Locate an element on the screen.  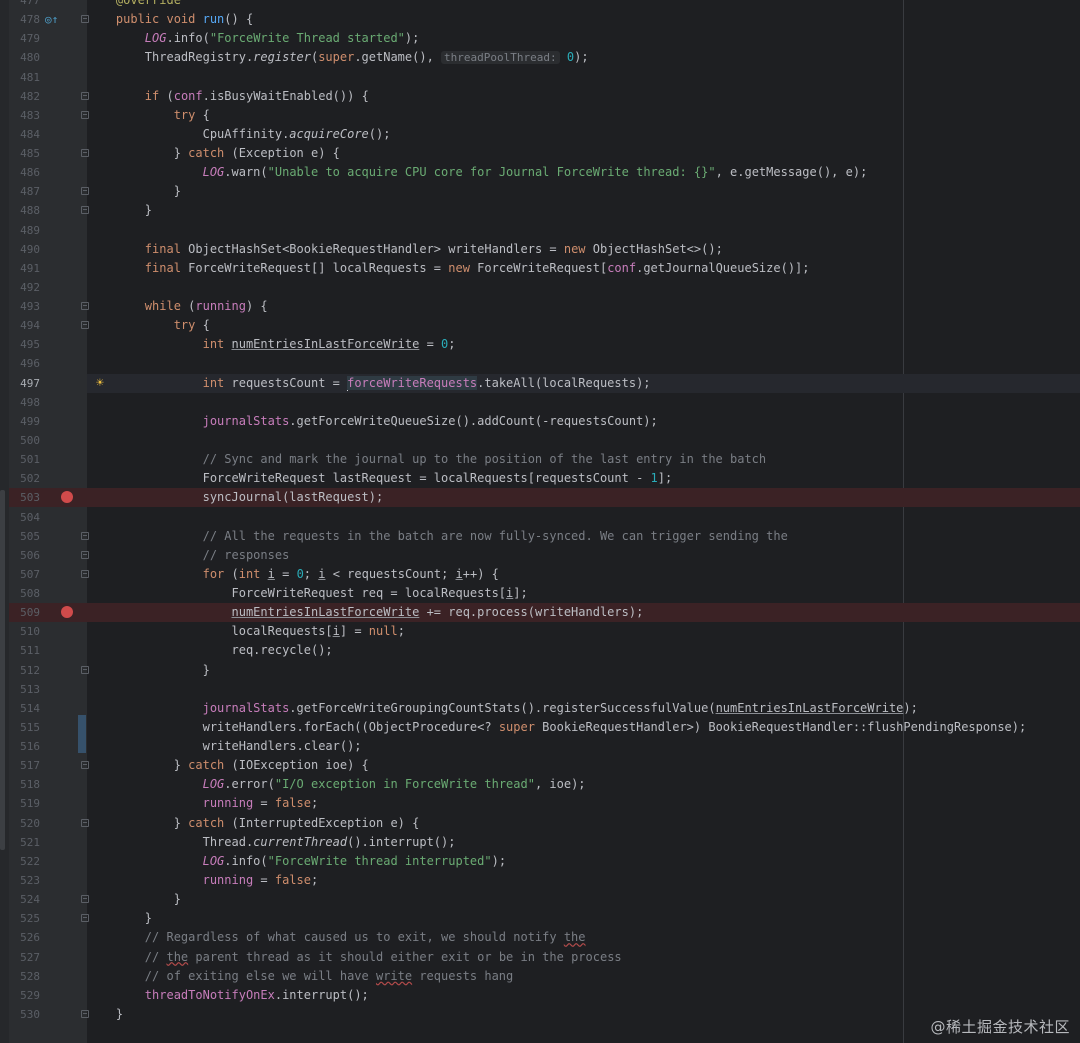
code-line-text: localRequests[i] = null; is located at coordinates (583, 631).